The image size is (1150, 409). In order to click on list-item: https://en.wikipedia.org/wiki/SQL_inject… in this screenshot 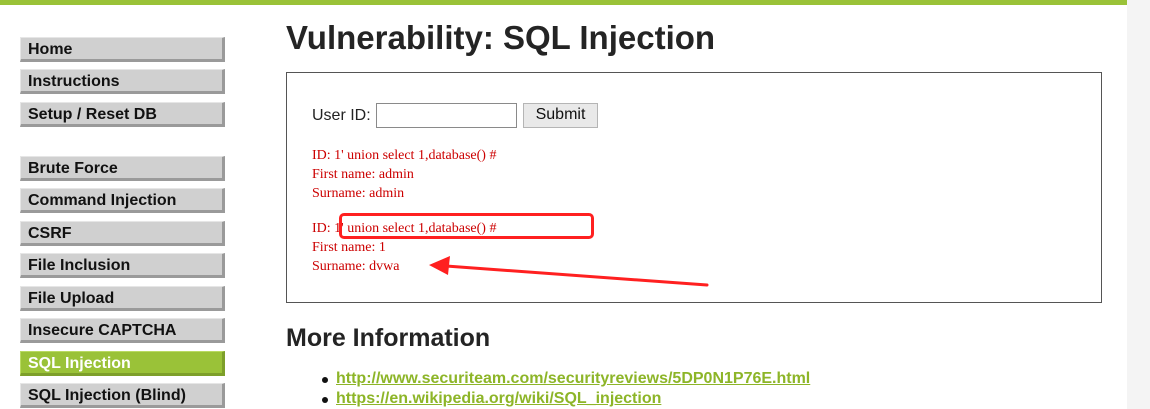, I will do `click(566, 399)`.